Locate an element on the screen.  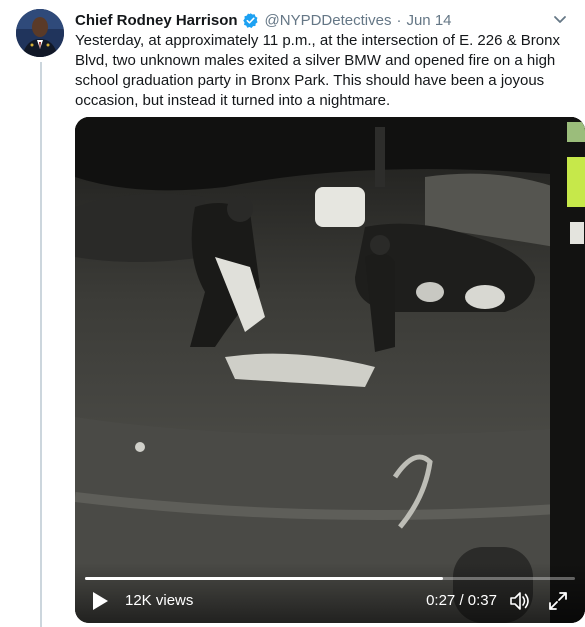
chevron-down-icon is located at coordinates (560, 17).